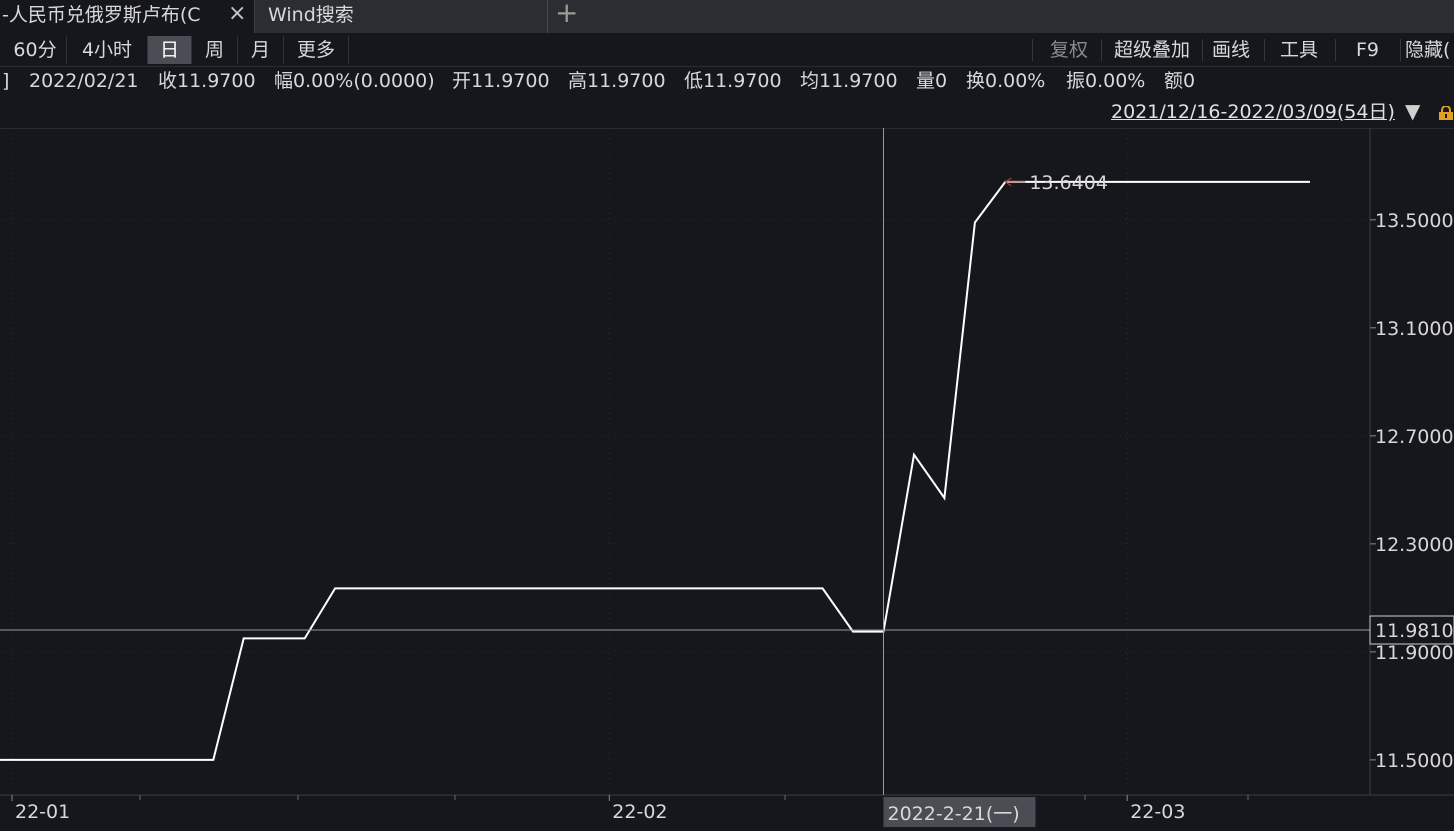 The height and width of the screenshot is (831, 1454). I want to click on crosshair-x-box, so click(959, 812).